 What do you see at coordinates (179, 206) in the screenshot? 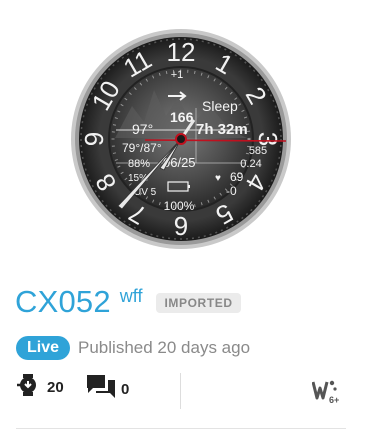
I see `battery-percent: 100%` at bounding box center [179, 206].